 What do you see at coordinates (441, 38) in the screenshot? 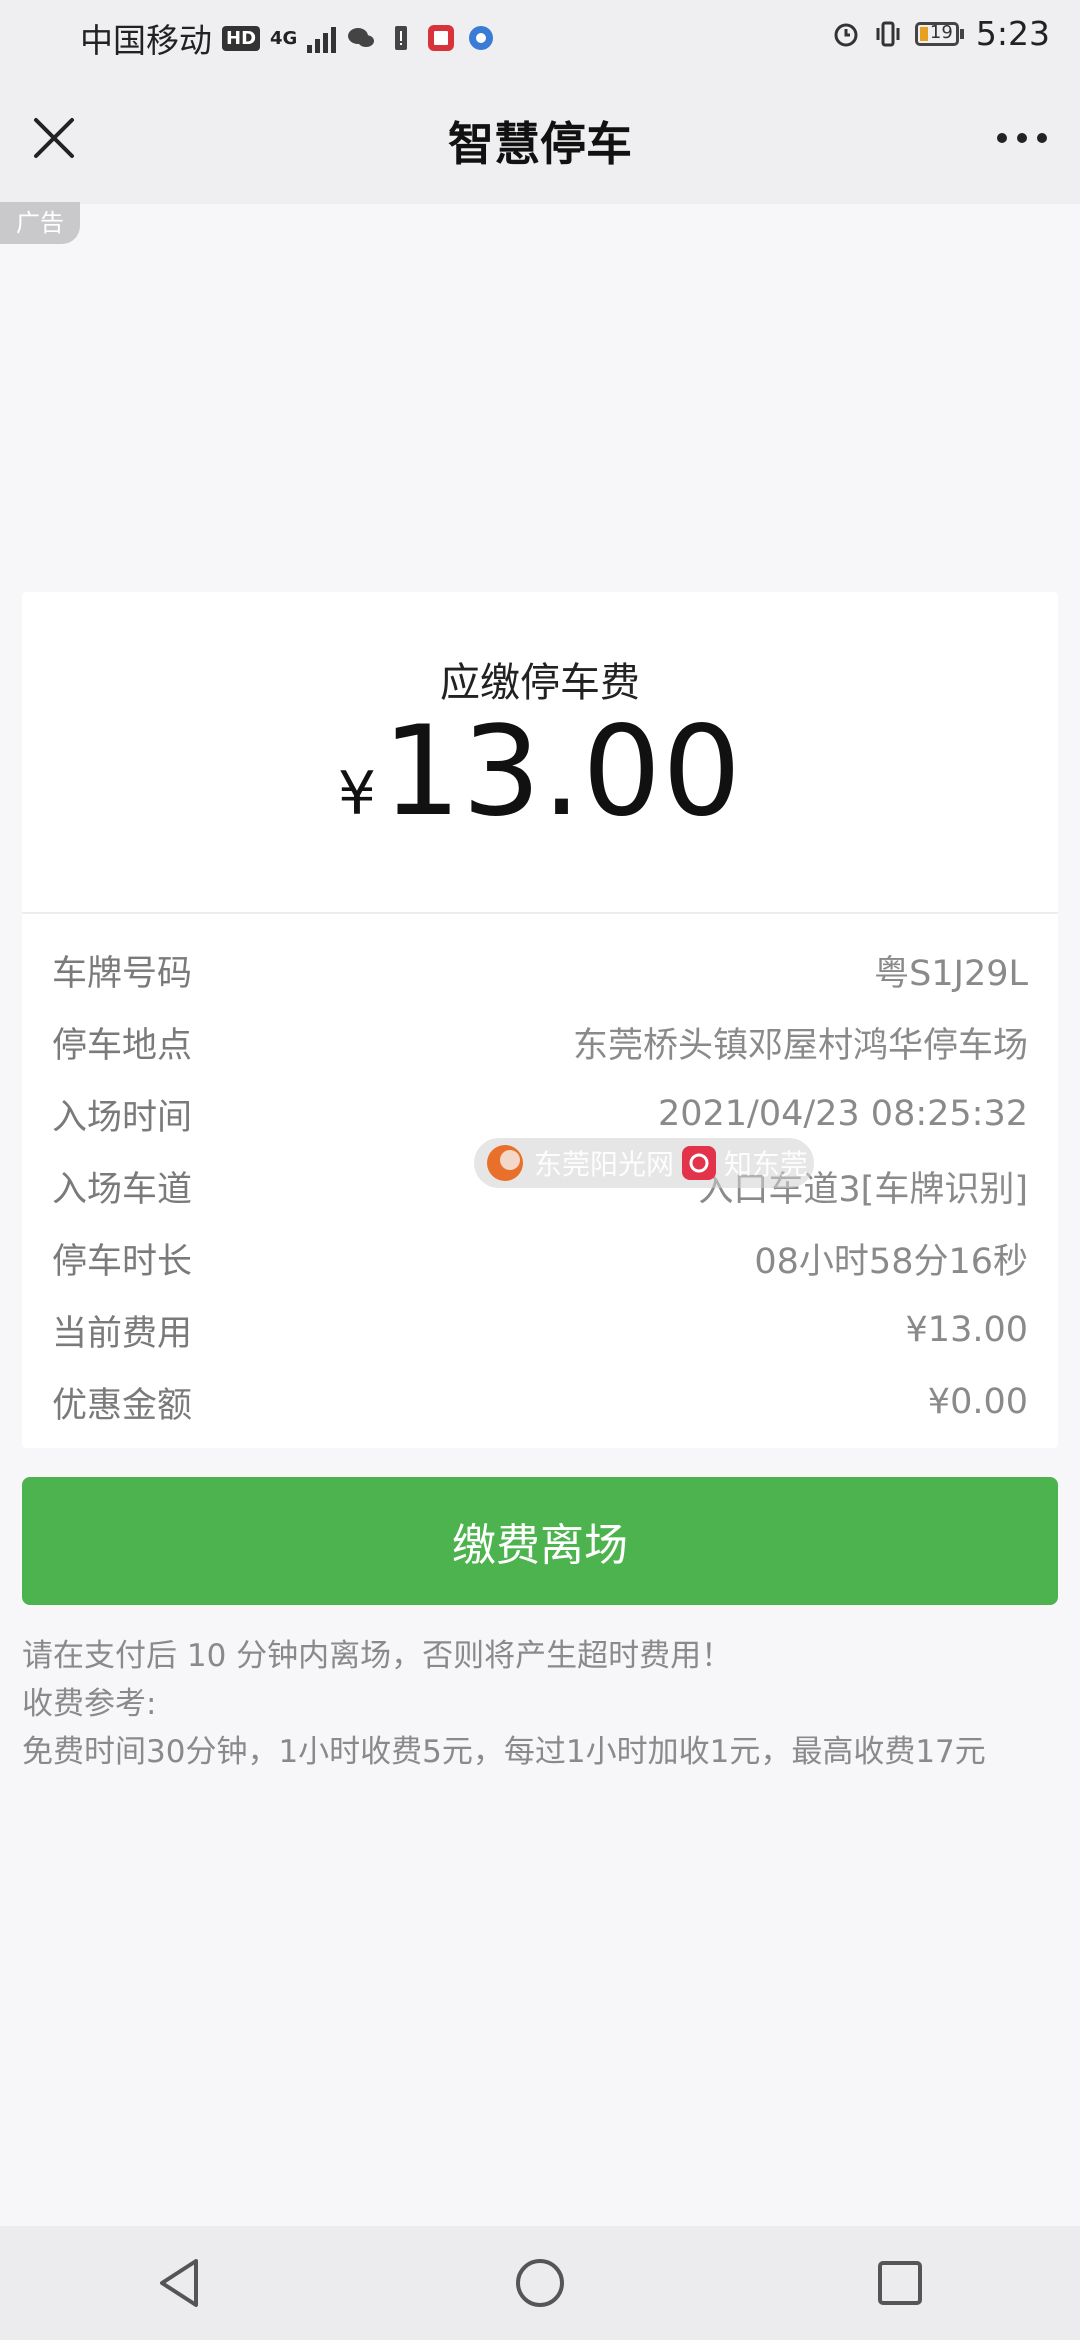
I see `book-app-icon` at bounding box center [441, 38].